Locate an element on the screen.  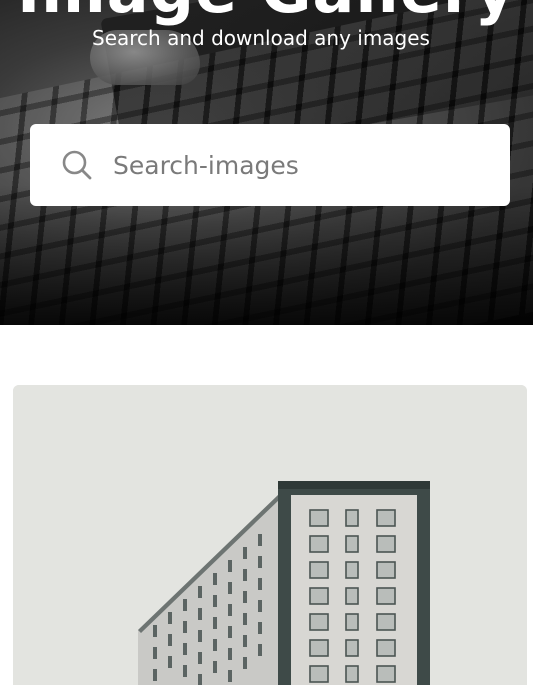
page-subtitle: Search and download any images is located at coordinates (261, 38).